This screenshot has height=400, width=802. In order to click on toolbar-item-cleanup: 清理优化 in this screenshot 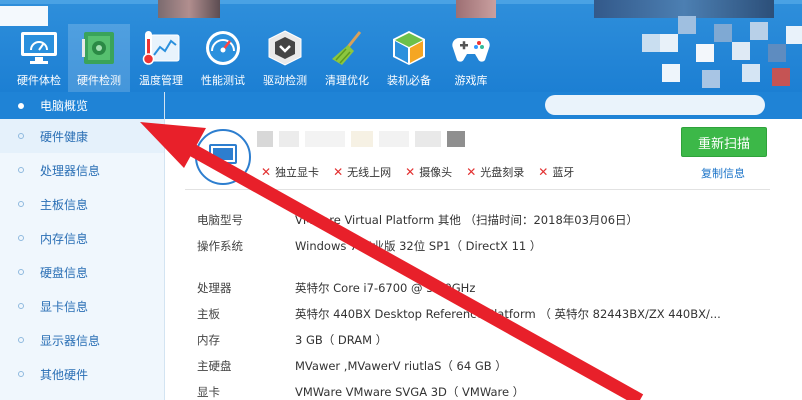, I will do `click(347, 58)`.